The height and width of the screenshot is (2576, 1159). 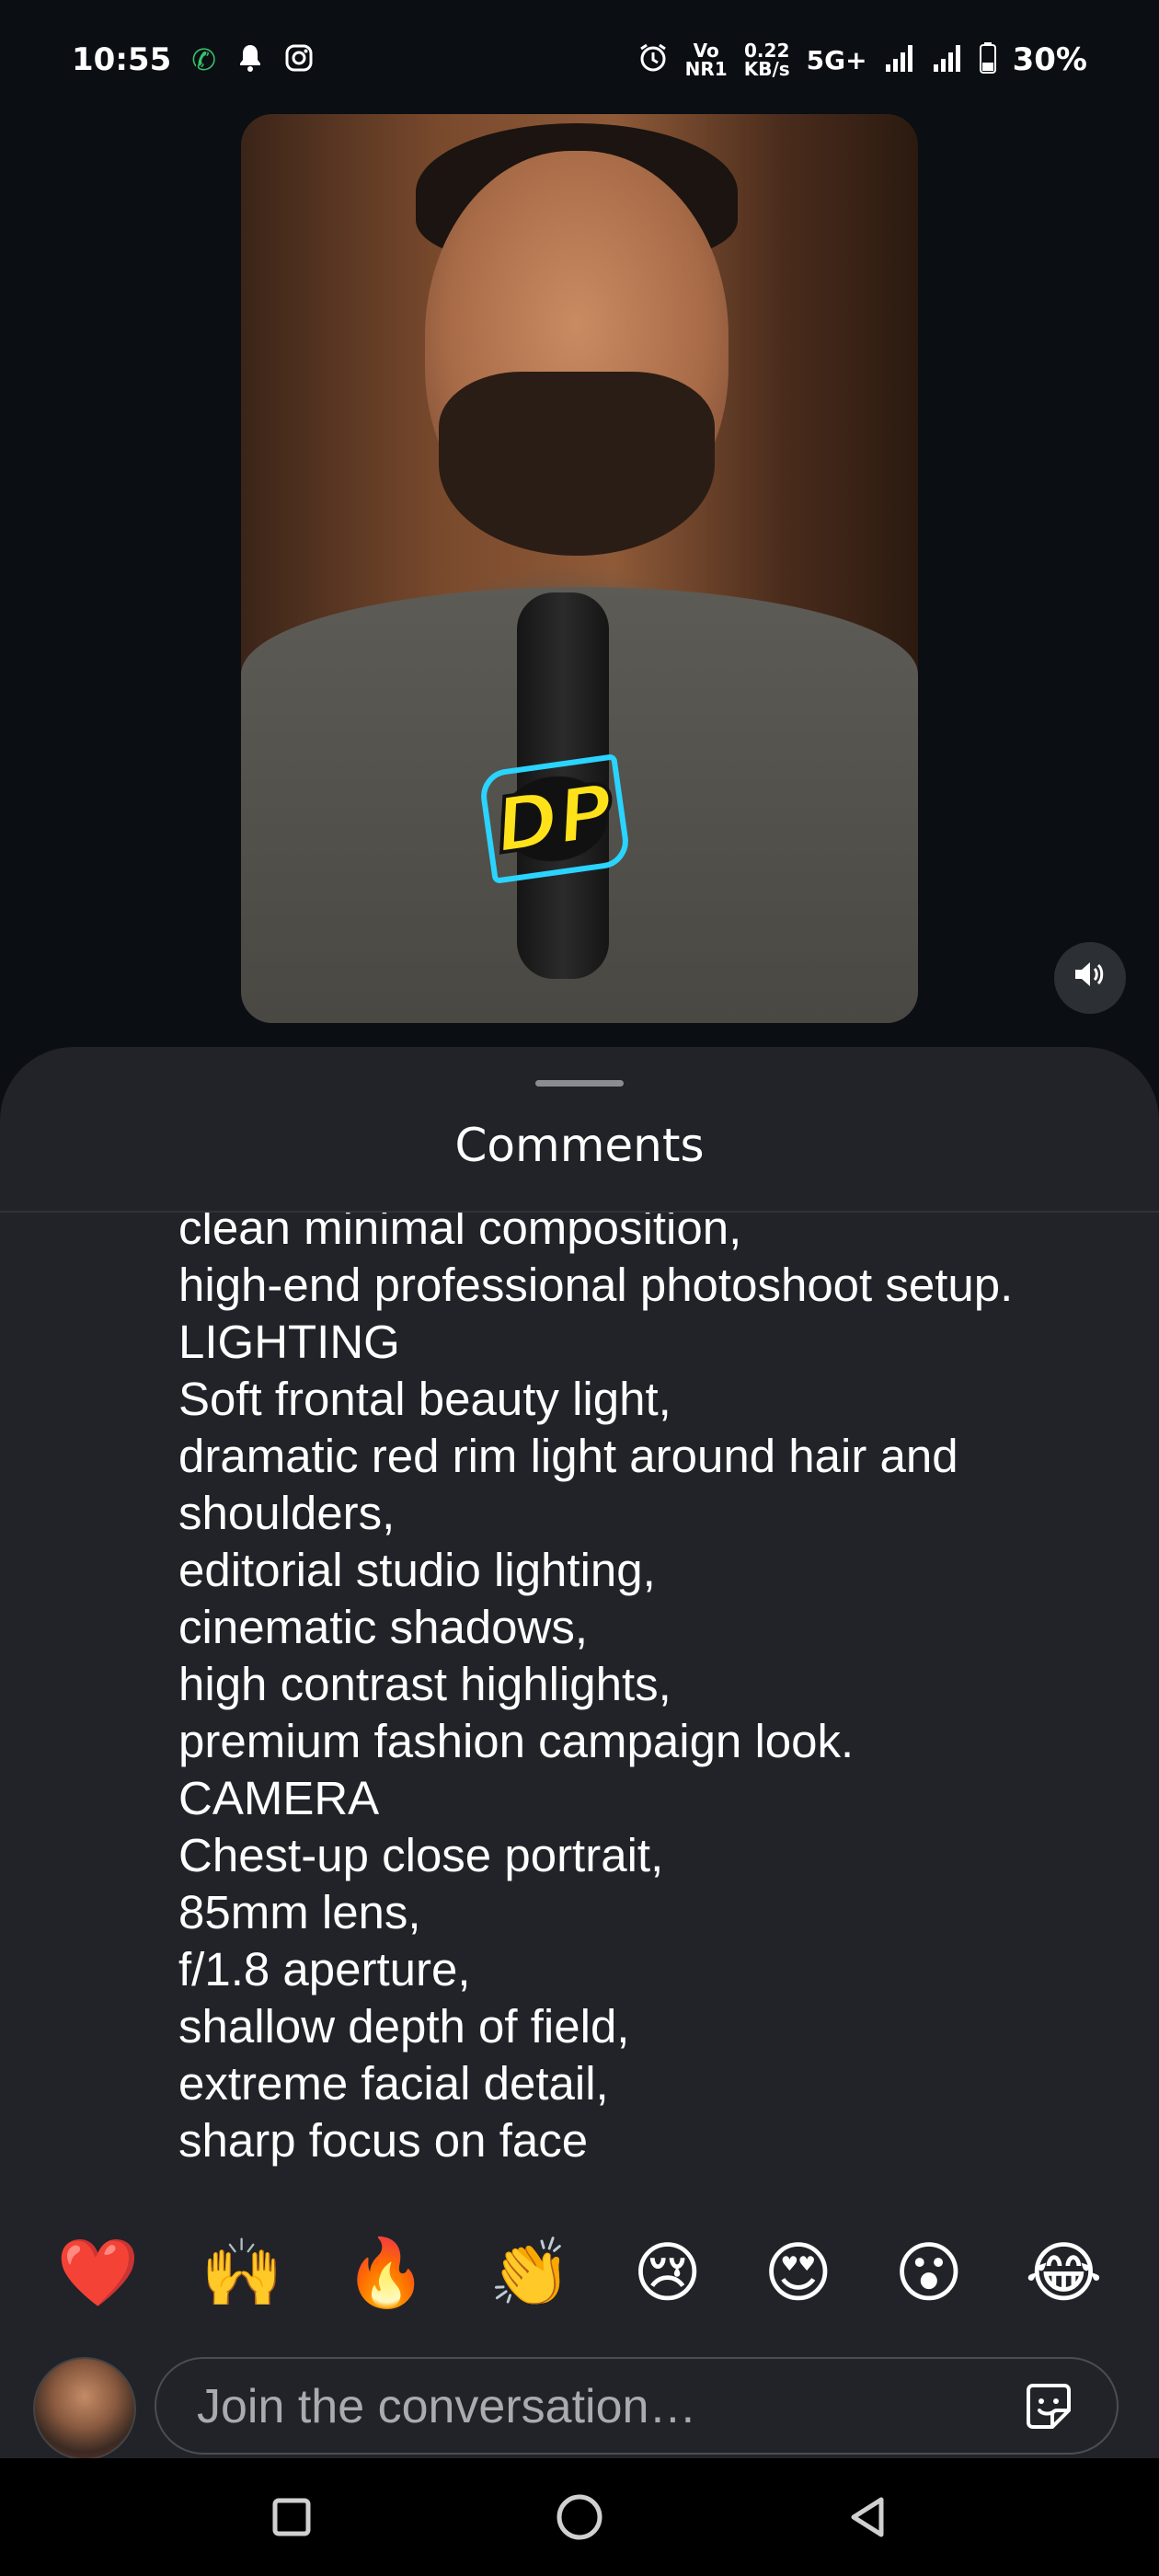 What do you see at coordinates (98, 2272) in the screenshot?
I see `reaction-heart: ❤️` at bounding box center [98, 2272].